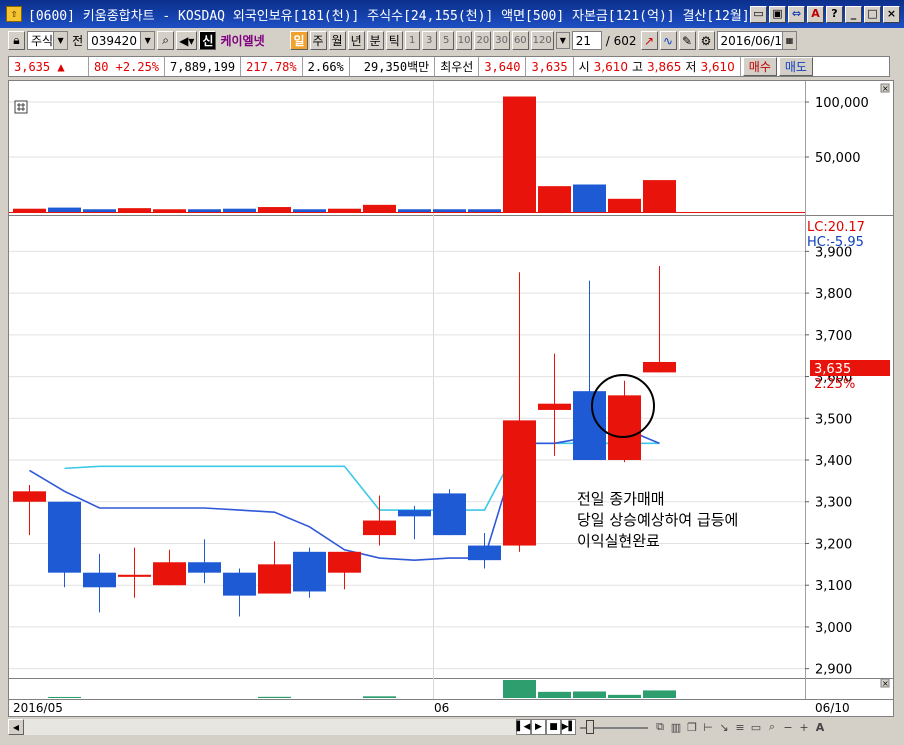 Image resolution: width=904 pixels, height=745 pixels. I want to click on best-bid: 3,635, so click(550, 66).